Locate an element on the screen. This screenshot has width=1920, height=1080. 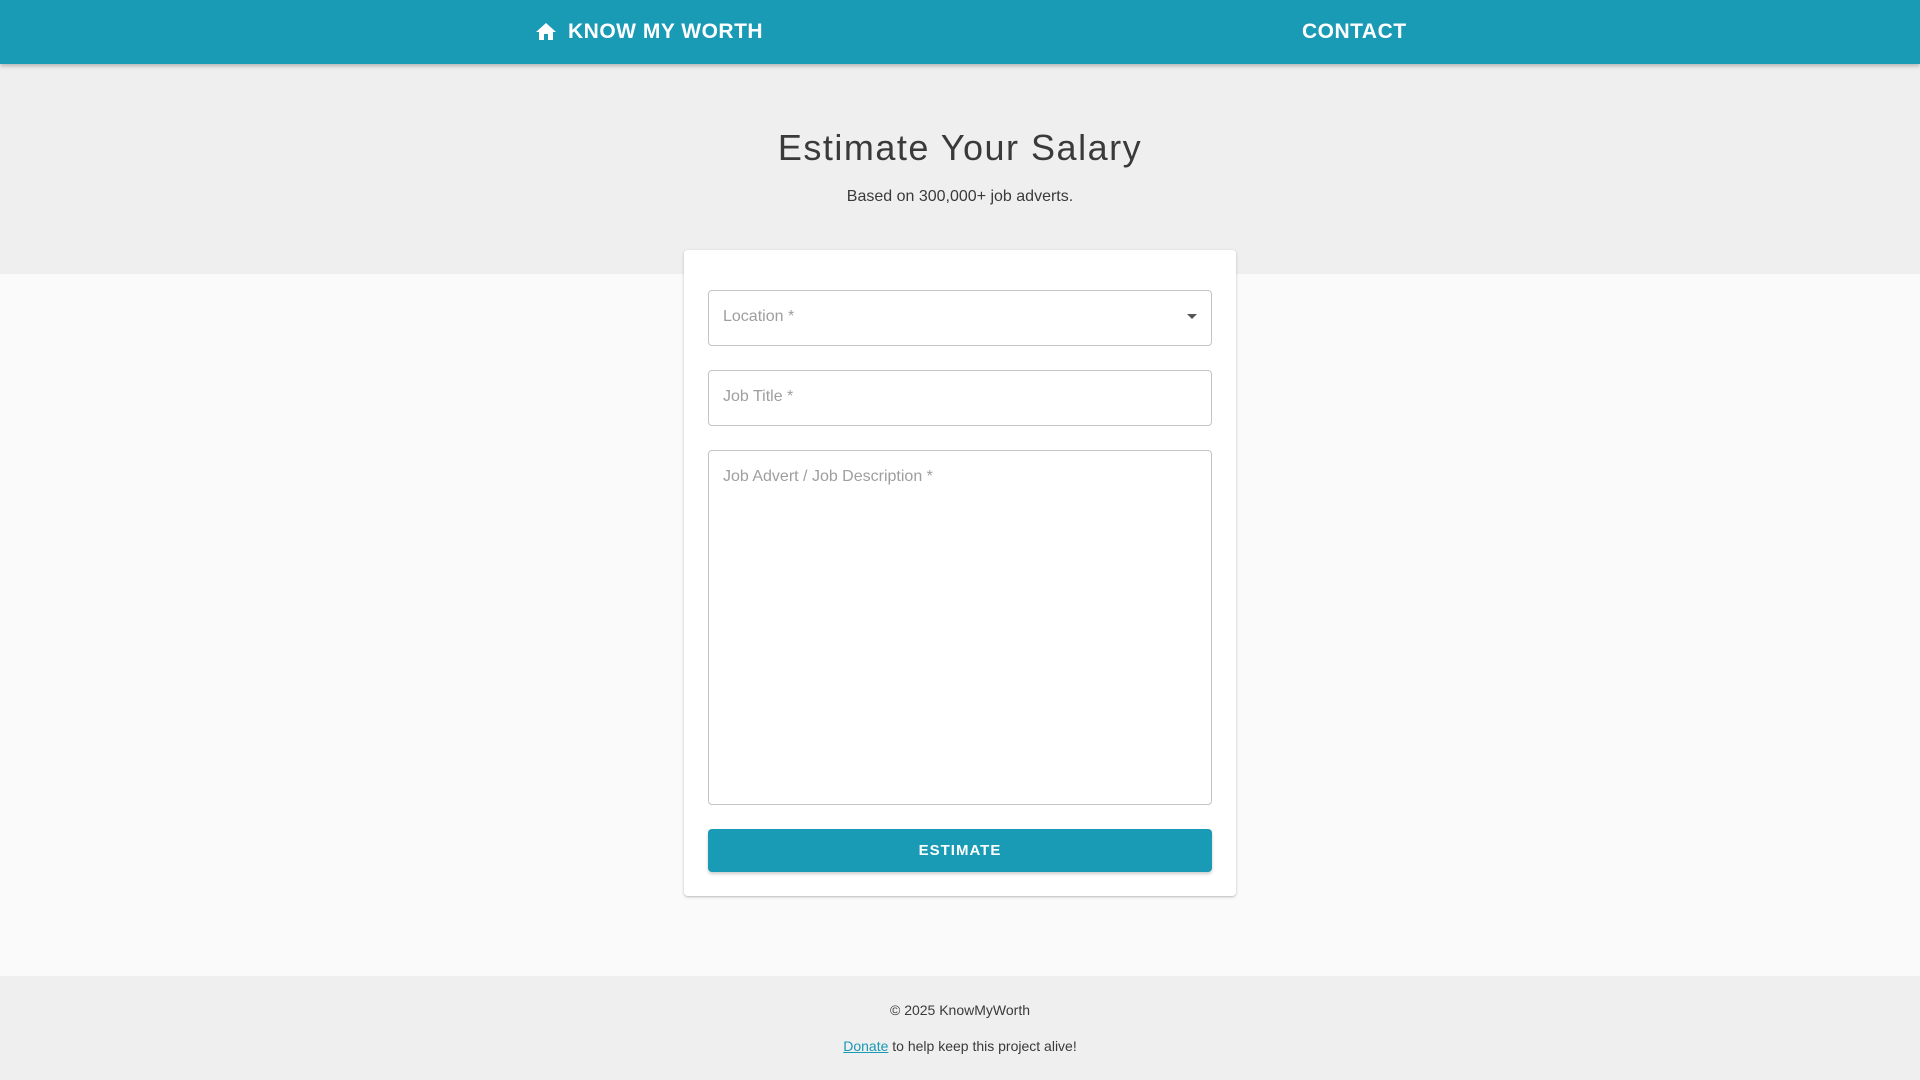
brand-label: KNOW MY WORTH is located at coordinates (666, 31).